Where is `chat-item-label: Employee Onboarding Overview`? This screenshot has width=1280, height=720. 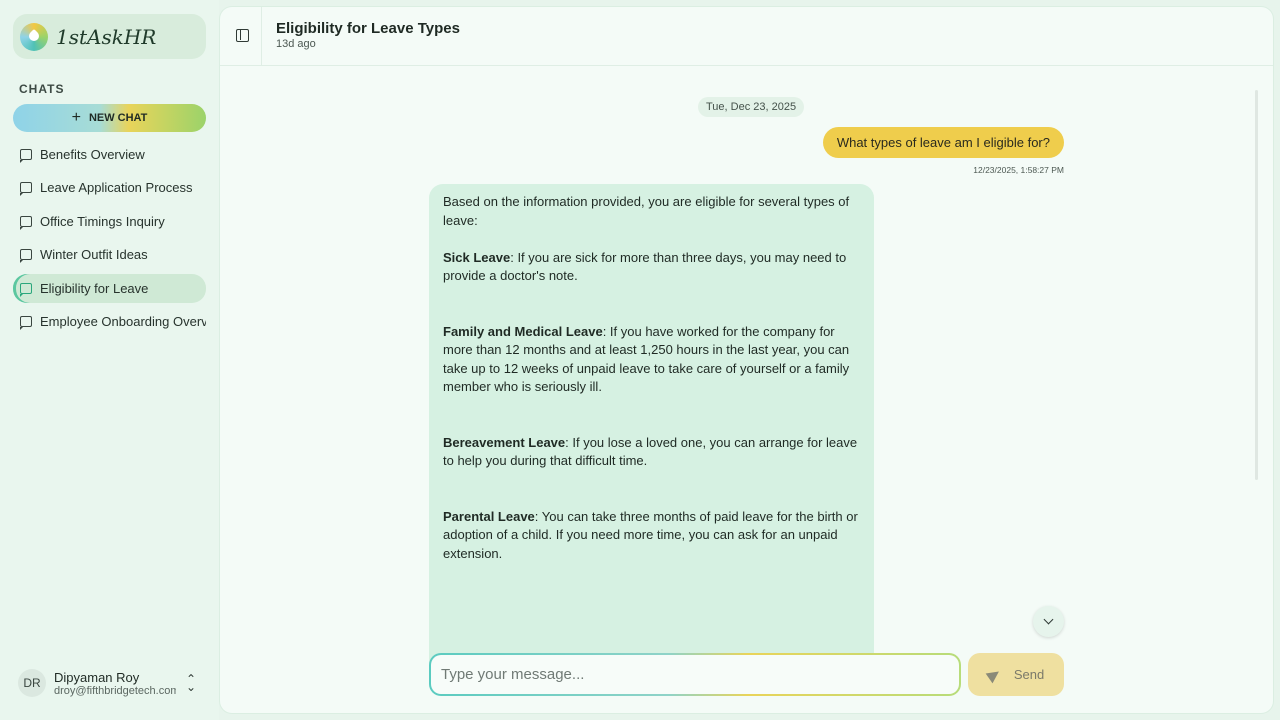 chat-item-label: Employee Onboarding Overview is located at coordinates (123, 321).